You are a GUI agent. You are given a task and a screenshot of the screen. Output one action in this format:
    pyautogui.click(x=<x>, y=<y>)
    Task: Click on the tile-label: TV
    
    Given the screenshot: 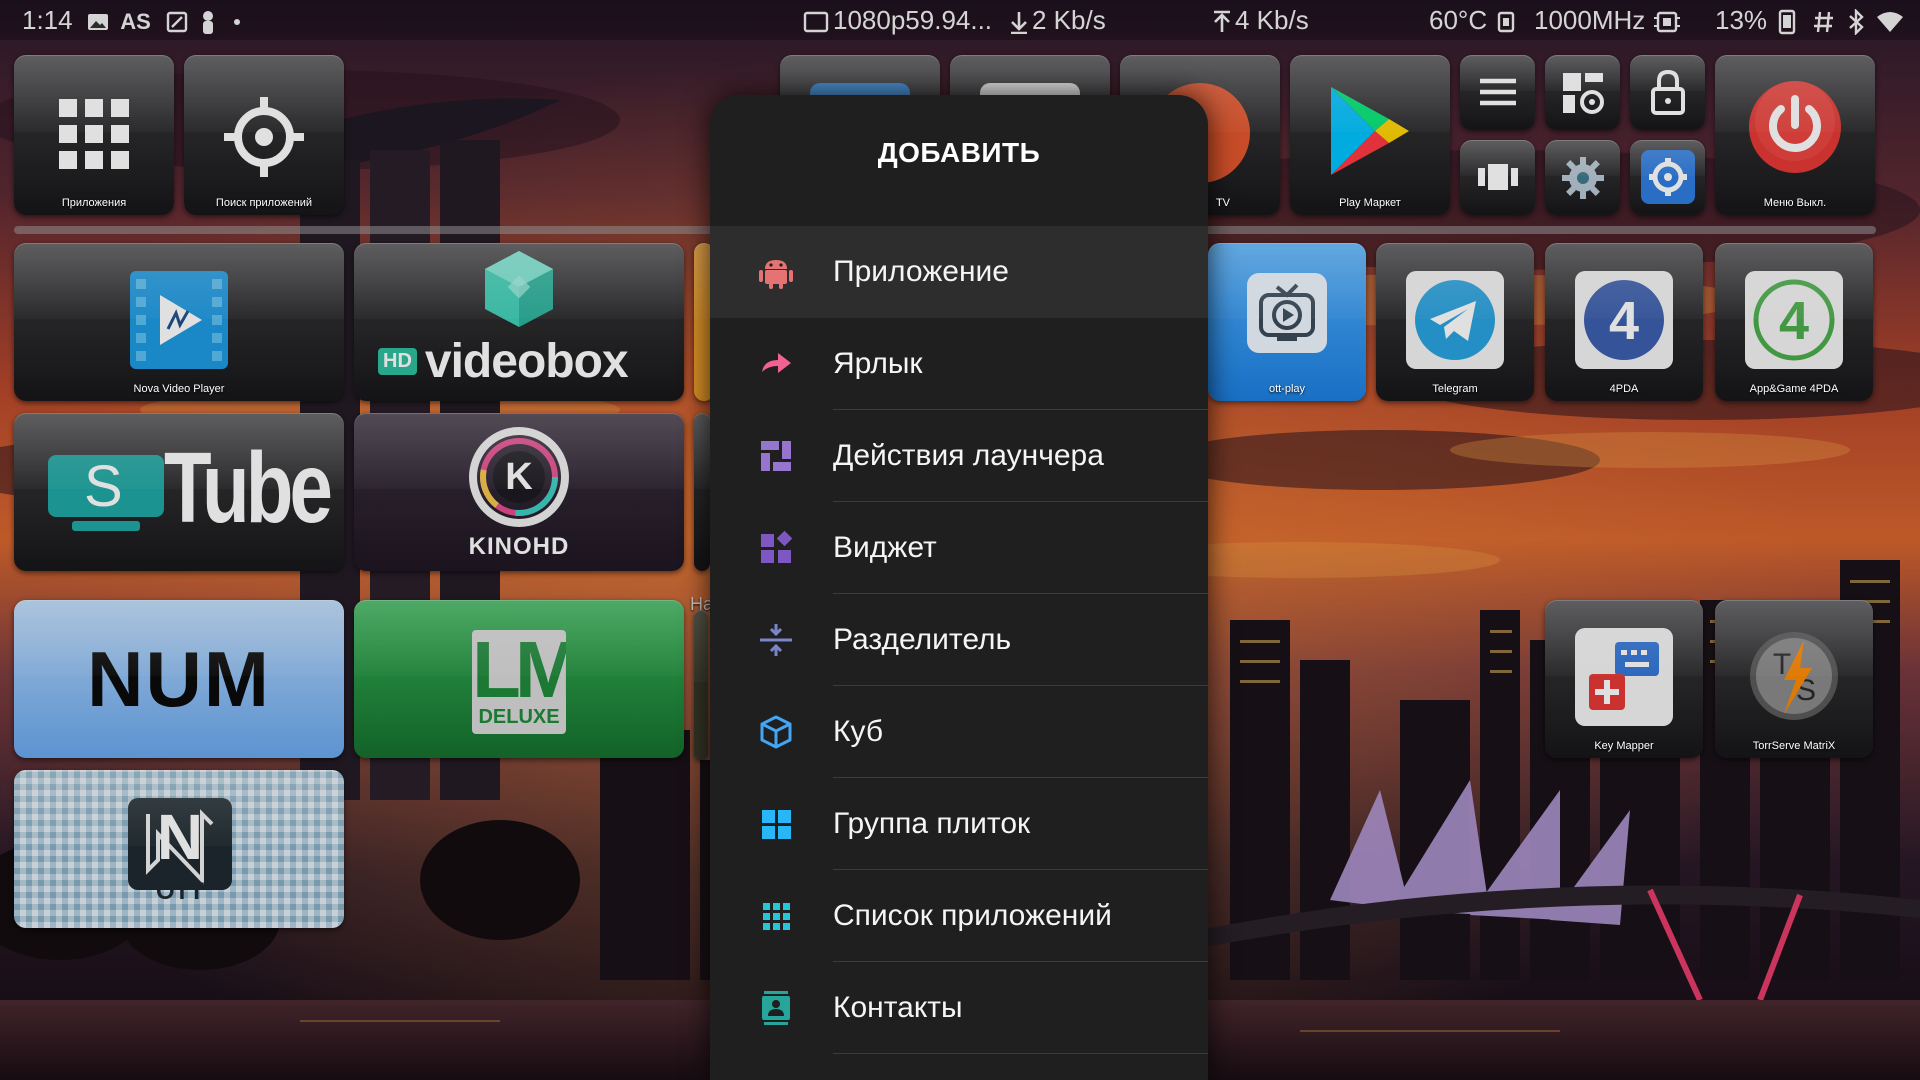 What is the action you would take?
    pyautogui.click(x=1222, y=203)
    